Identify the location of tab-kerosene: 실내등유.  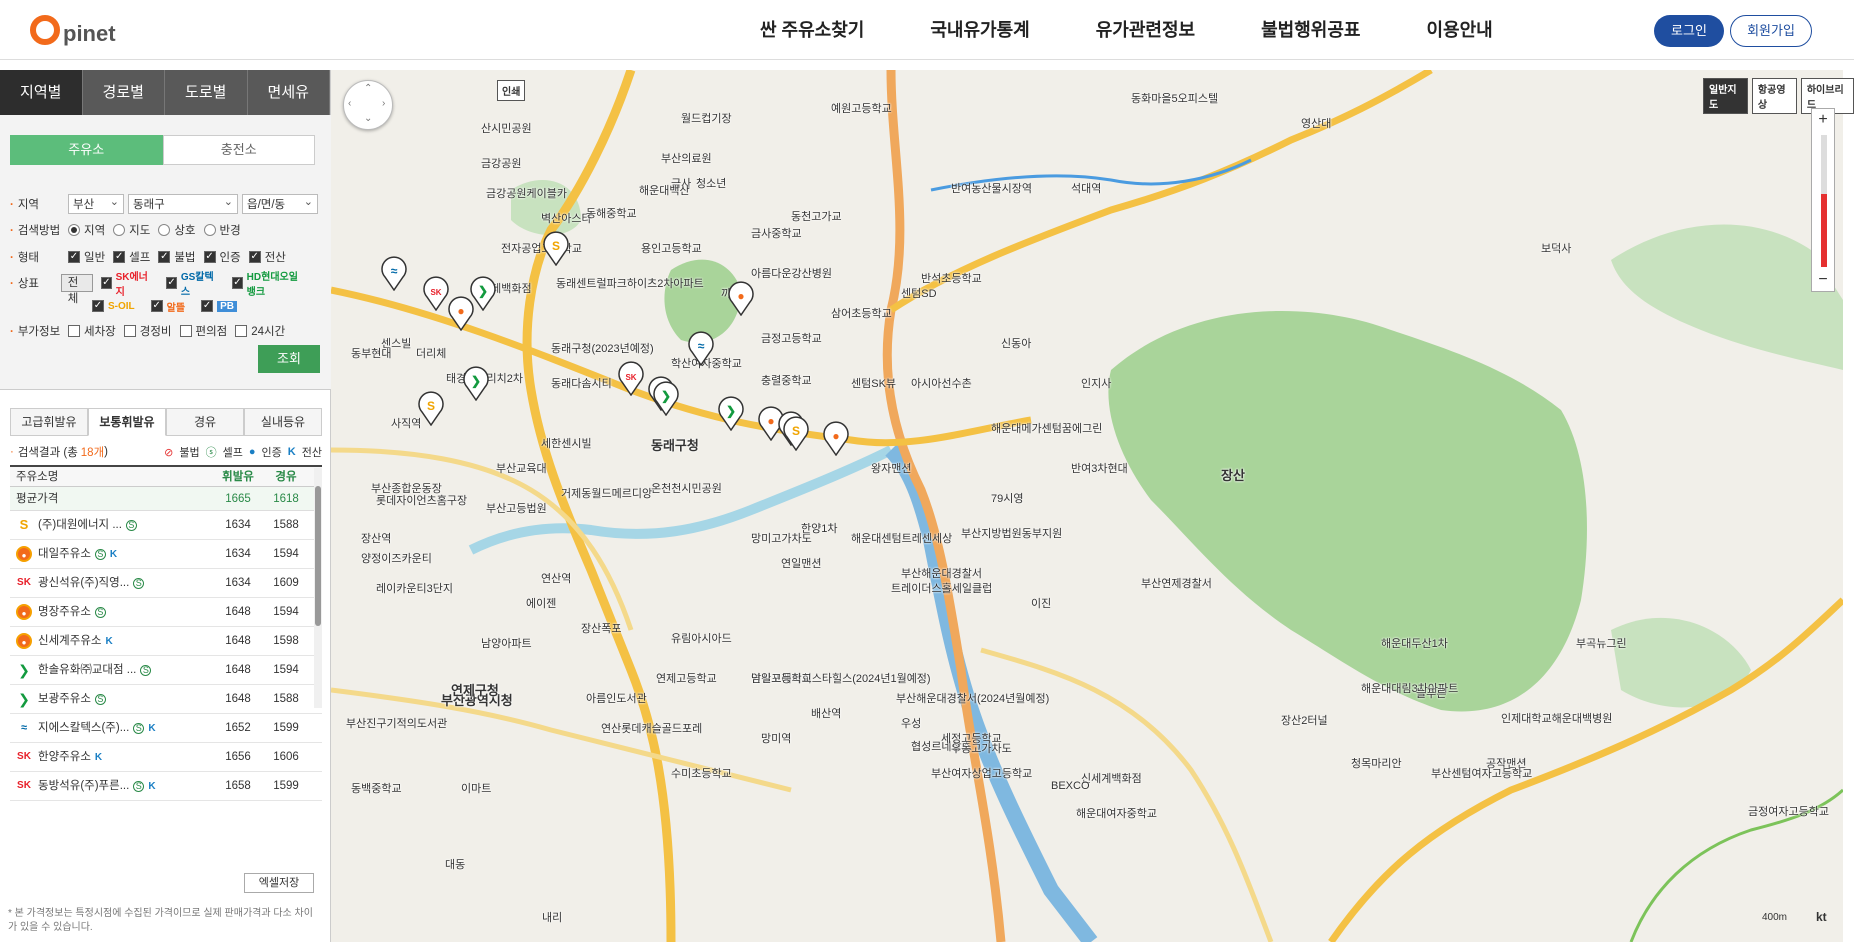
(283, 422).